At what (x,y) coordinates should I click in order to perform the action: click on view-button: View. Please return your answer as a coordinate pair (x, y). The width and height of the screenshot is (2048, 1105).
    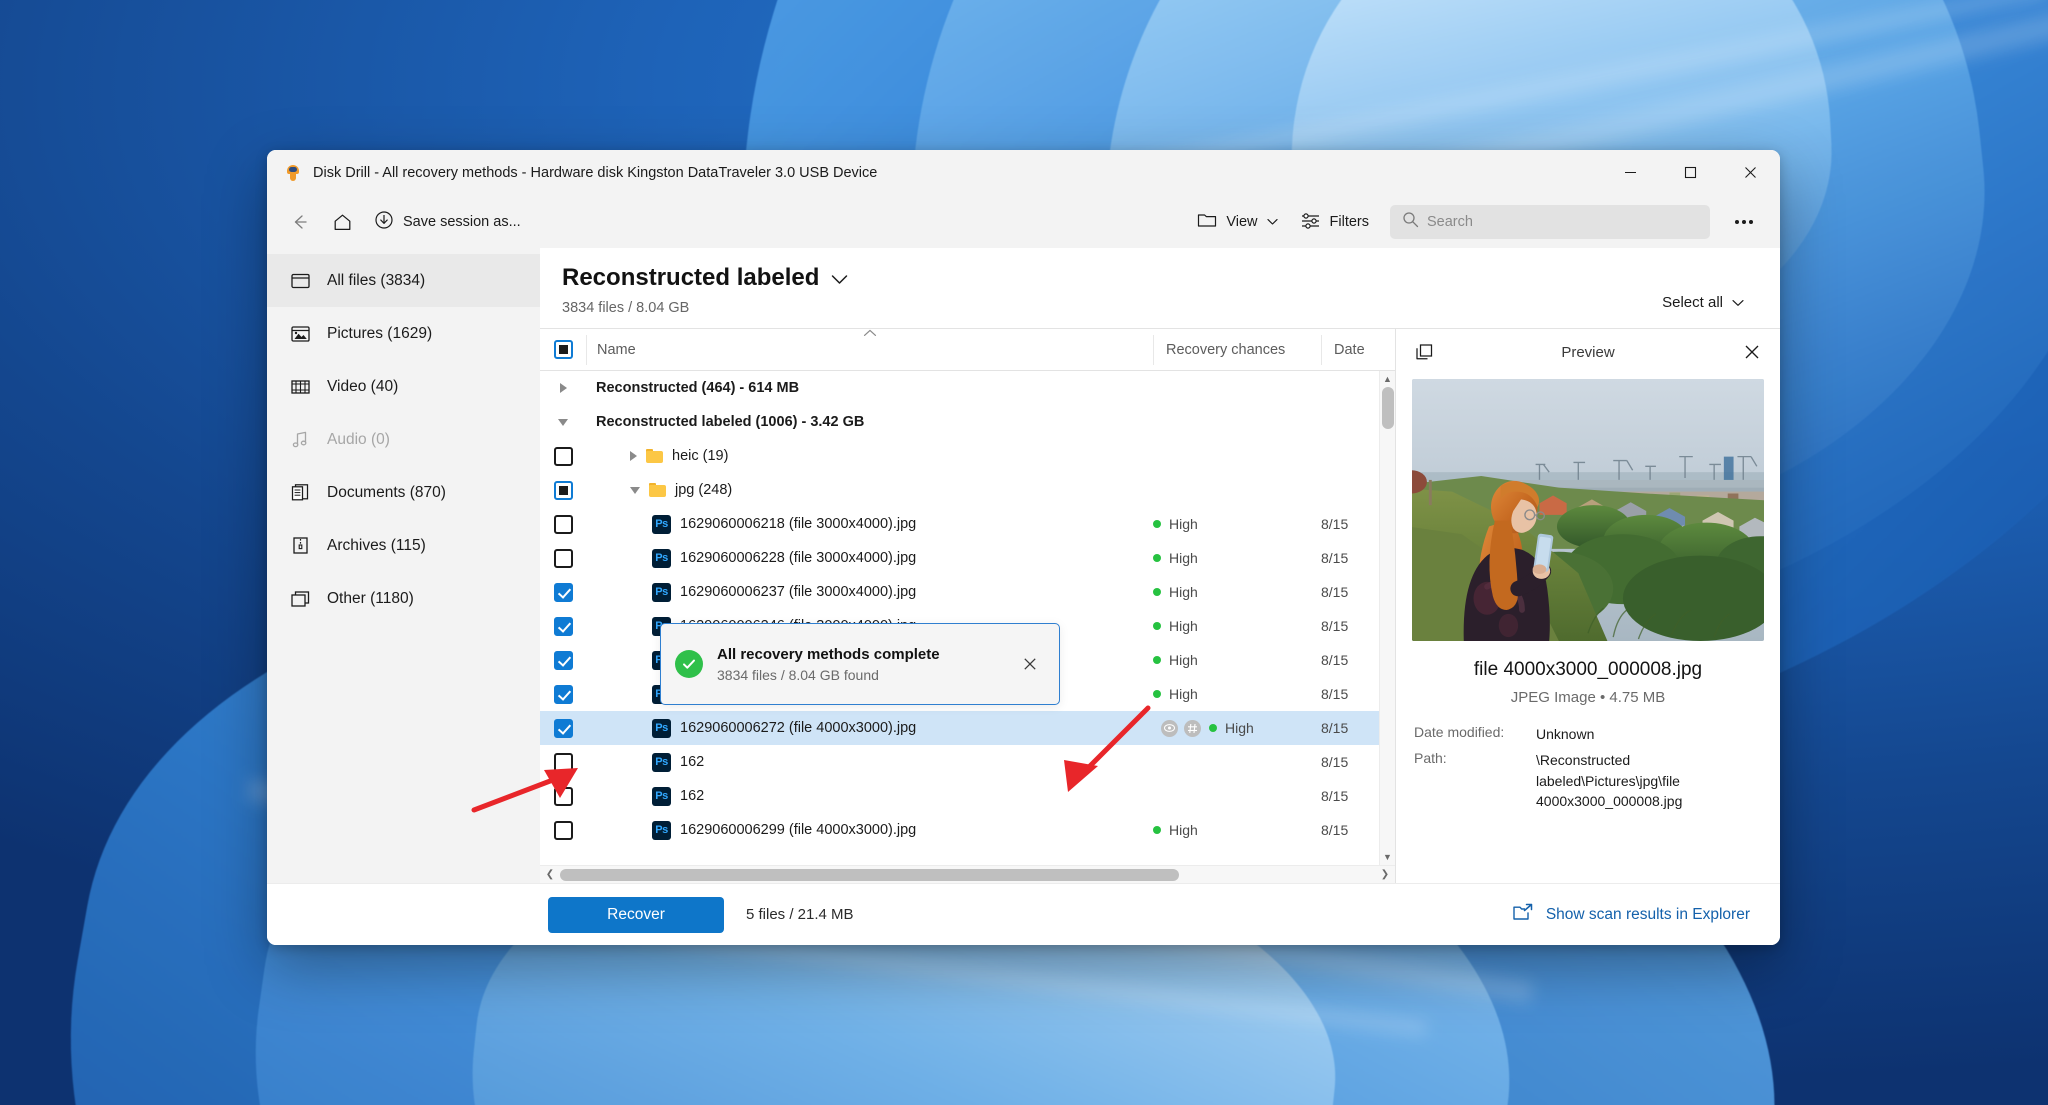
    Looking at the image, I should click on (1237, 222).